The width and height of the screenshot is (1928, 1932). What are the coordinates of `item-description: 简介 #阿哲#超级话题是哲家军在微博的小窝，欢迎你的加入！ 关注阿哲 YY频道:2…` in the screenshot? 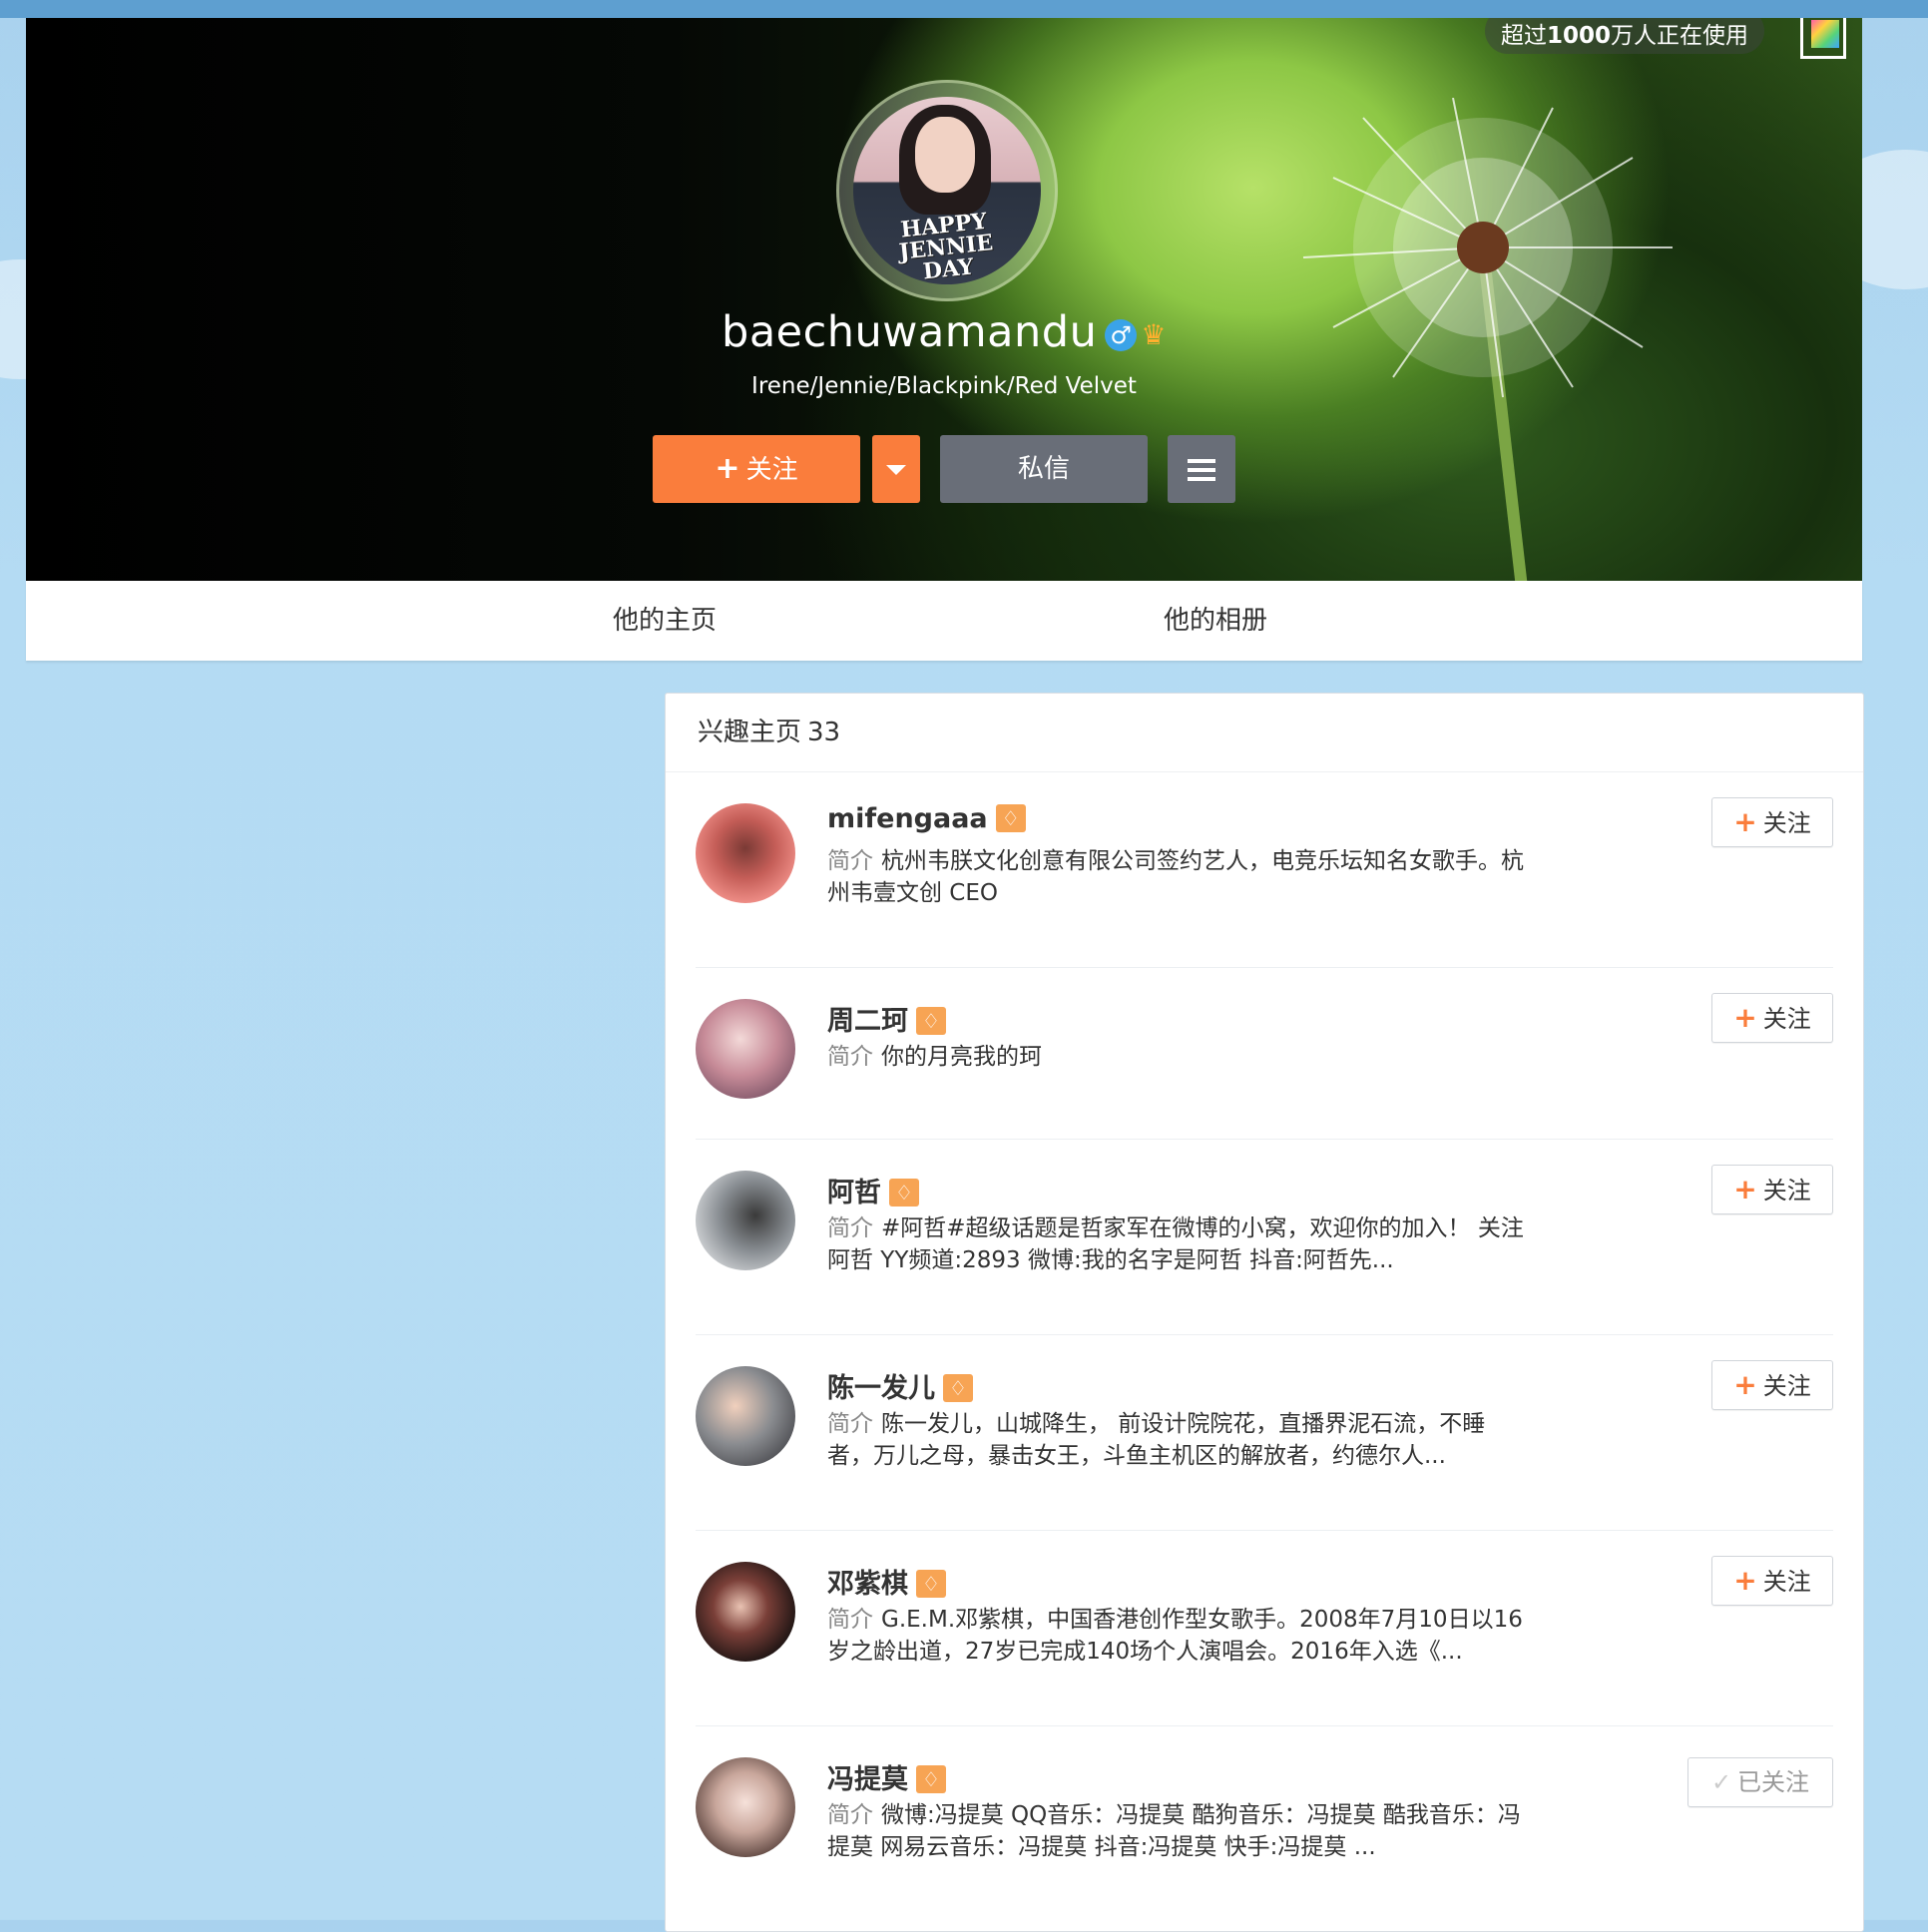 It's located at (1175, 1244).